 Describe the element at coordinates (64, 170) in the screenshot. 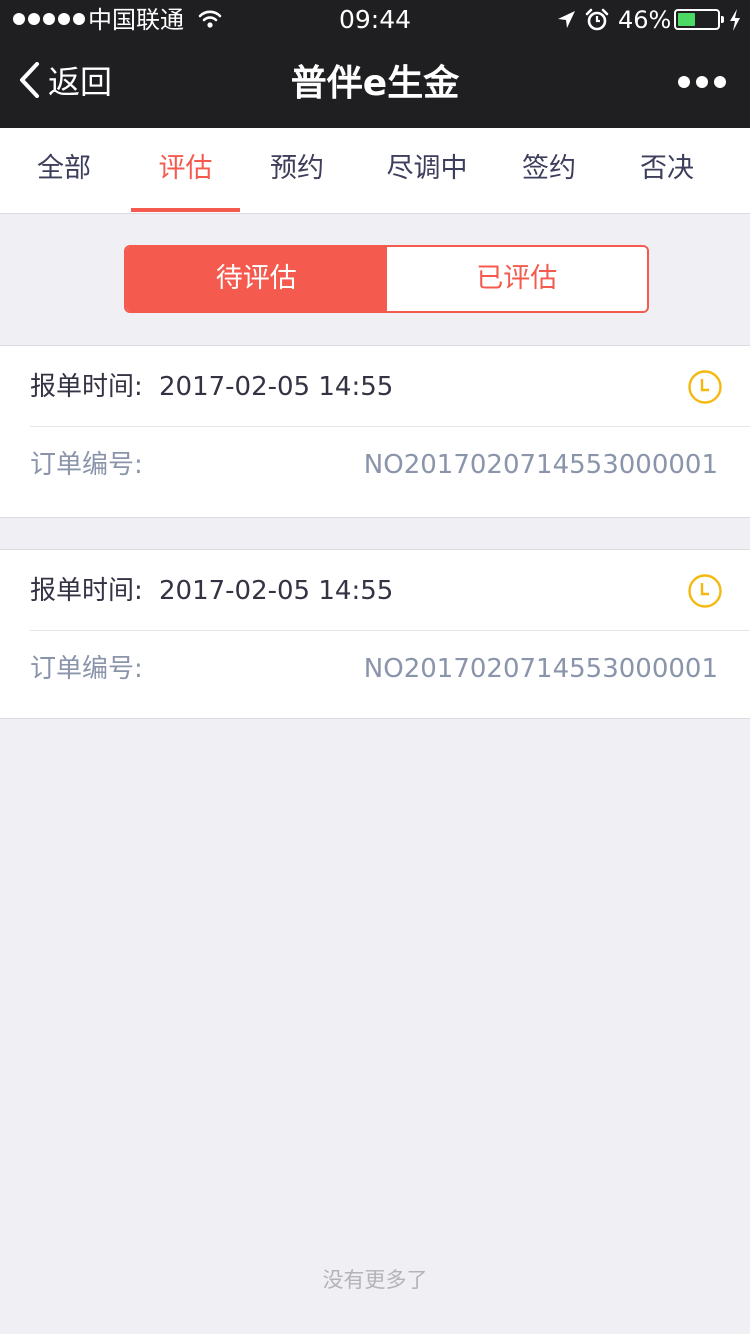

I see `tab-all: 全部` at that location.